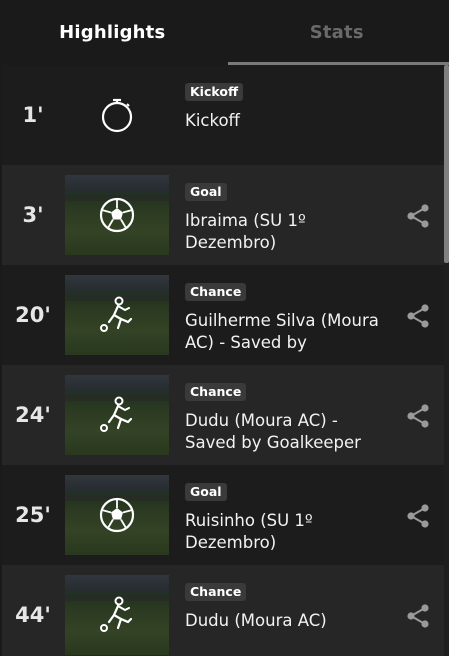 The width and height of the screenshot is (449, 656). What do you see at coordinates (282, 331) in the screenshot?
I see `event-title: Guilherme Silva (Moura AC) - Saved by` at bounding box center [282, 331].